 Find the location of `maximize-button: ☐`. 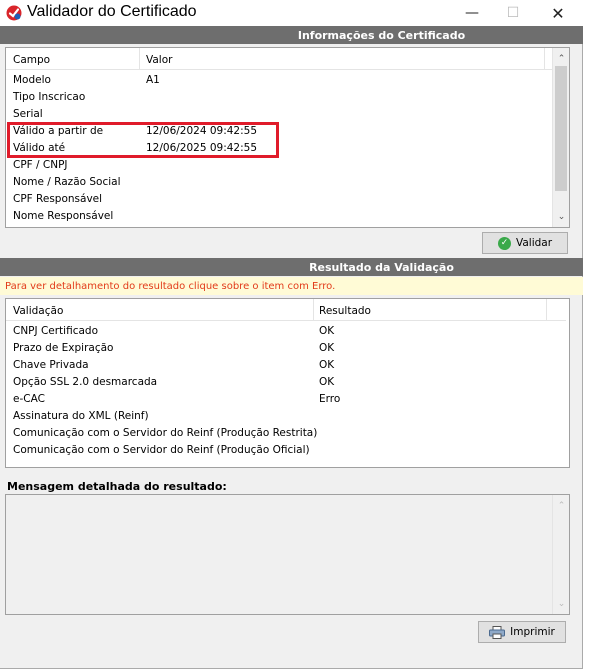

maximize-button: ☐ is located at coordinates (513, 13).